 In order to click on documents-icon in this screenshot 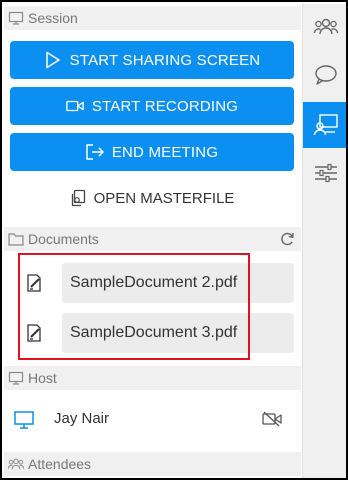, I will do `click(79, 198)`.